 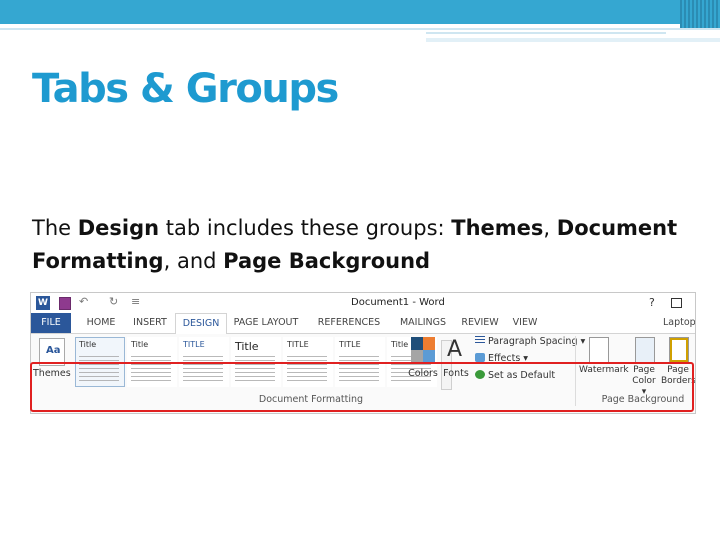 What do you see at coordinates (480, 323) in the screenshot?
I see `tab-review: REVIEW` at bounding box center [480, 323].